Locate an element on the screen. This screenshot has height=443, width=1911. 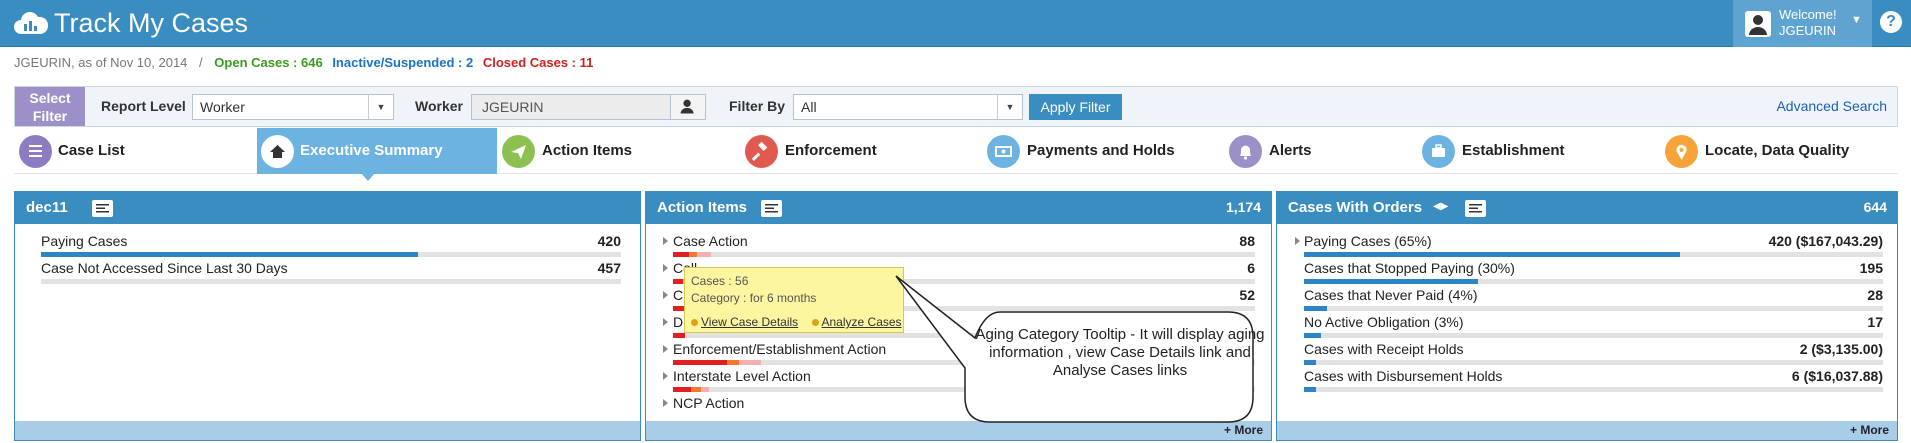
callout-bubble is located at coordinates (1074, 349).